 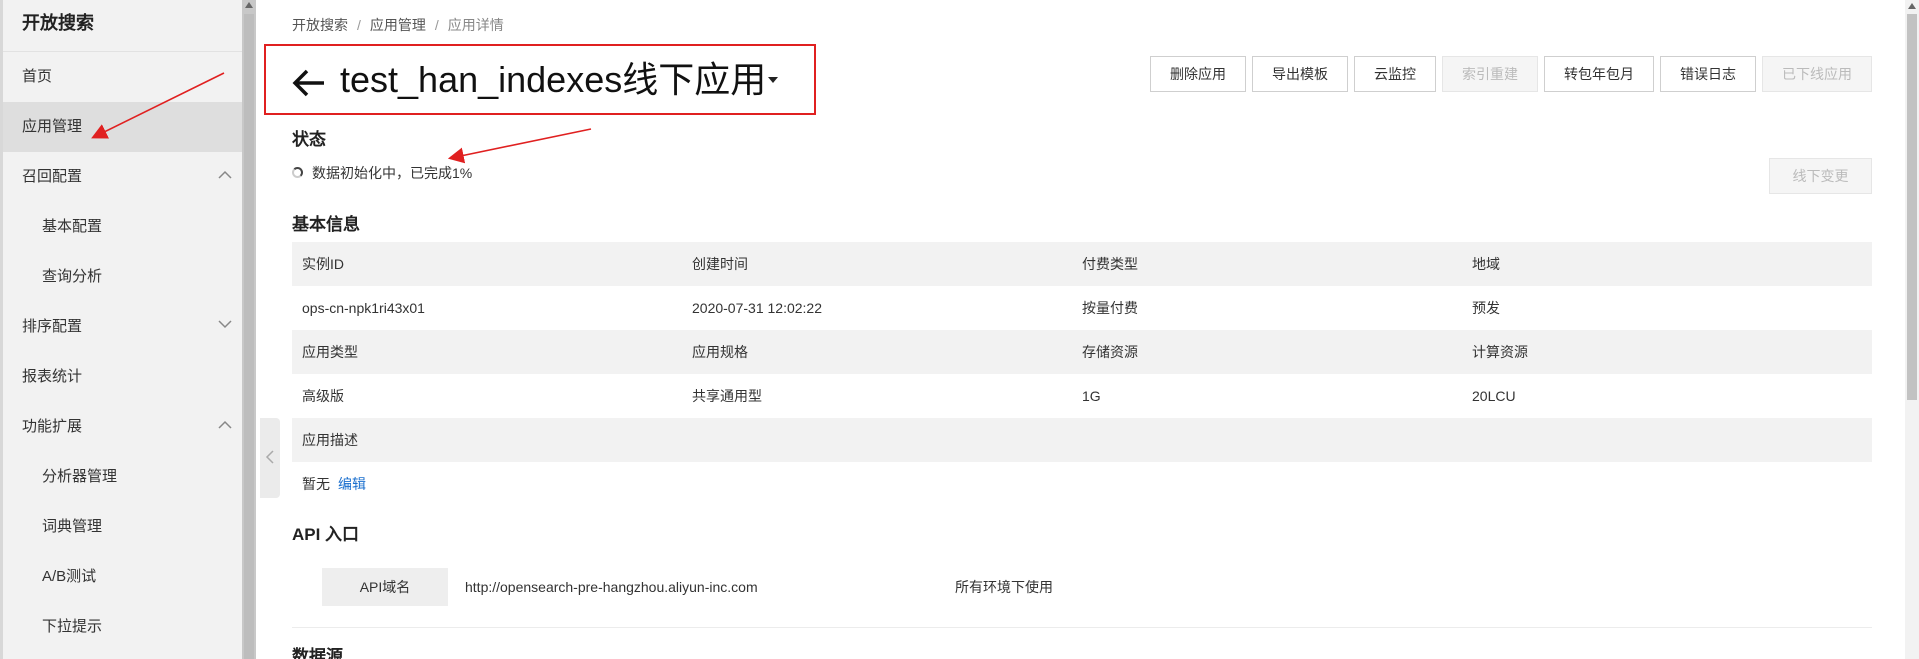 I want to click on table-row: 应用类型 应用规格 存储资源 计算资源, so click(x=1082, y=352).